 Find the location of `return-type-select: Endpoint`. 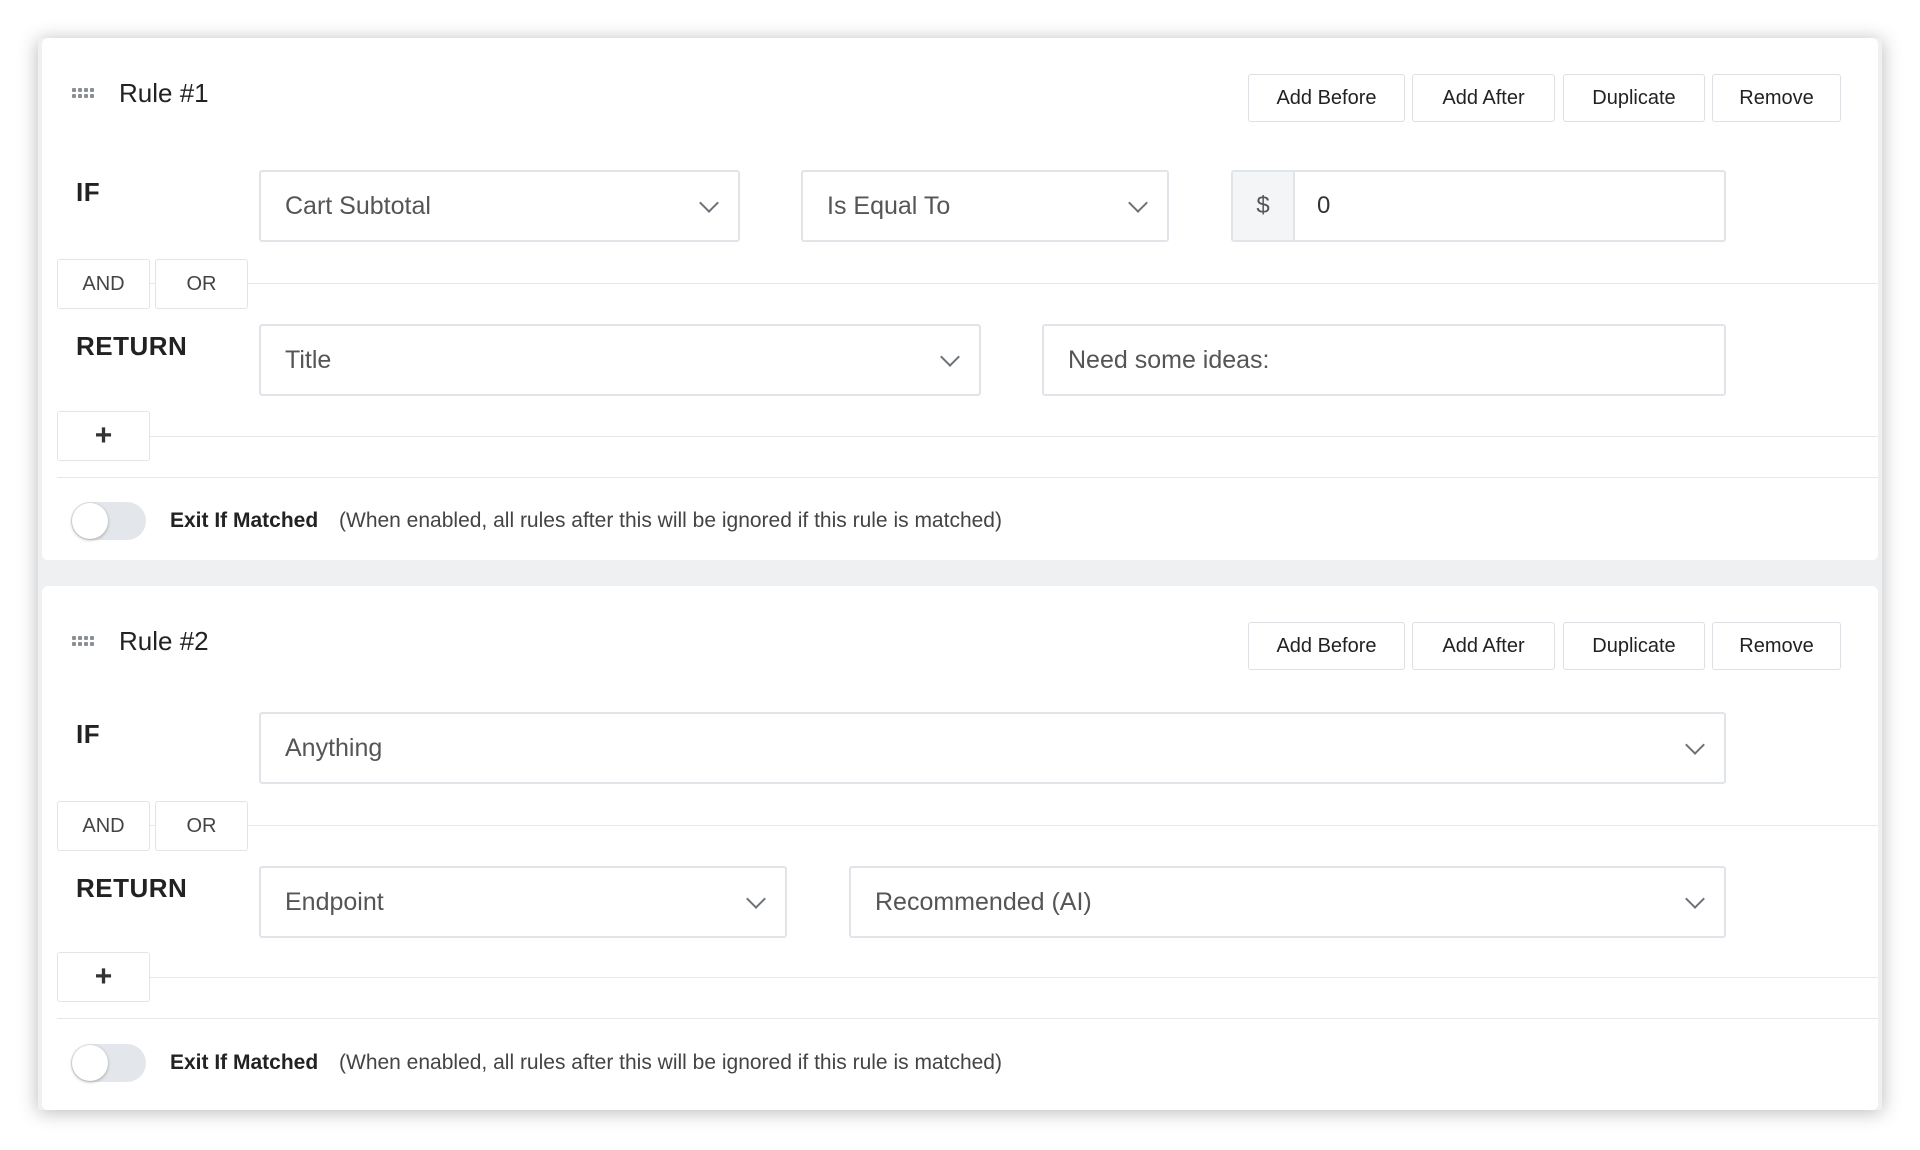

return-type-select: Endpoint is located at coordinates (523, 902).